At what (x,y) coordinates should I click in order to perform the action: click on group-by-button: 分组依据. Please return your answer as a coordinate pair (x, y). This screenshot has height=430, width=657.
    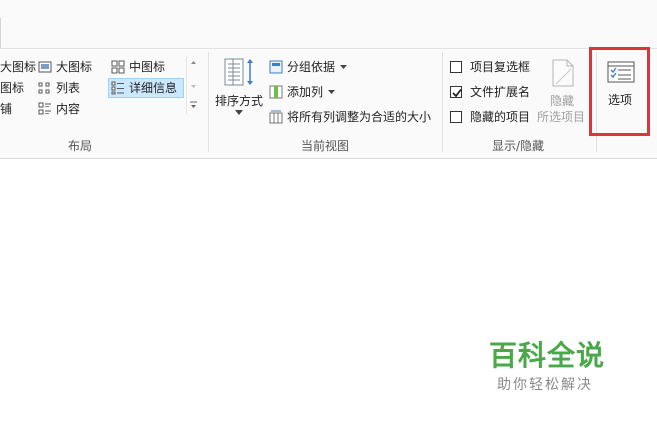
    Looking at the image, I should click on (308, 67).